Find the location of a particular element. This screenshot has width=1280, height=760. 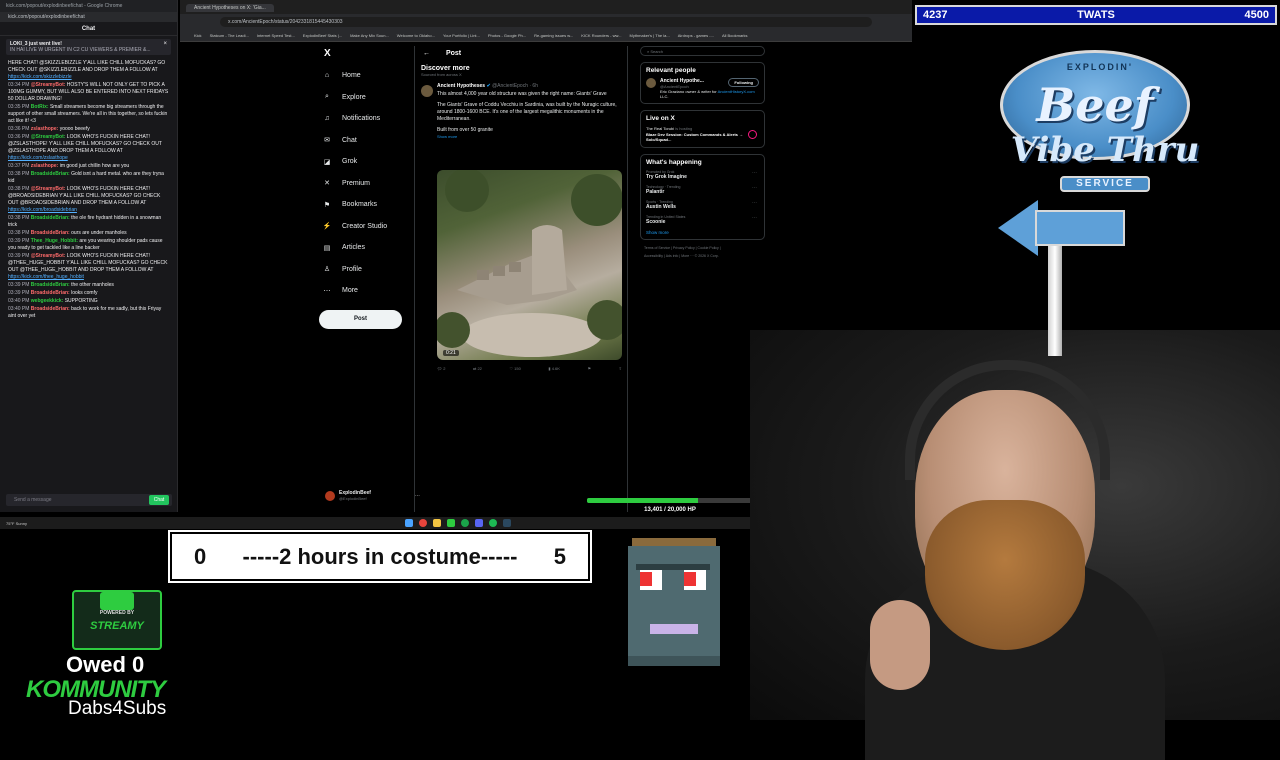

search-input: ⌕ Search is located at coordinates (702, 51).